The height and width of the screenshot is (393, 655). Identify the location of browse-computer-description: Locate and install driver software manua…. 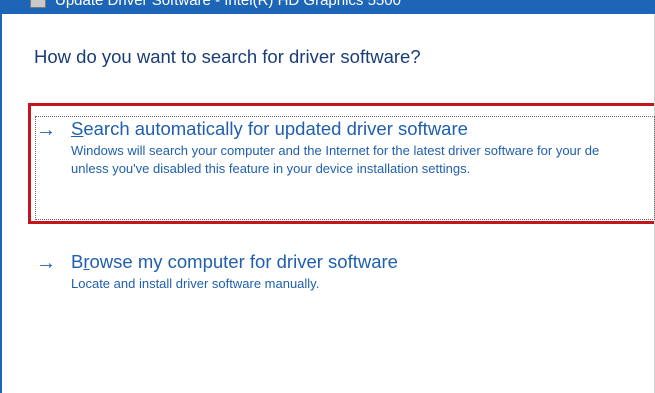
(195, 284).